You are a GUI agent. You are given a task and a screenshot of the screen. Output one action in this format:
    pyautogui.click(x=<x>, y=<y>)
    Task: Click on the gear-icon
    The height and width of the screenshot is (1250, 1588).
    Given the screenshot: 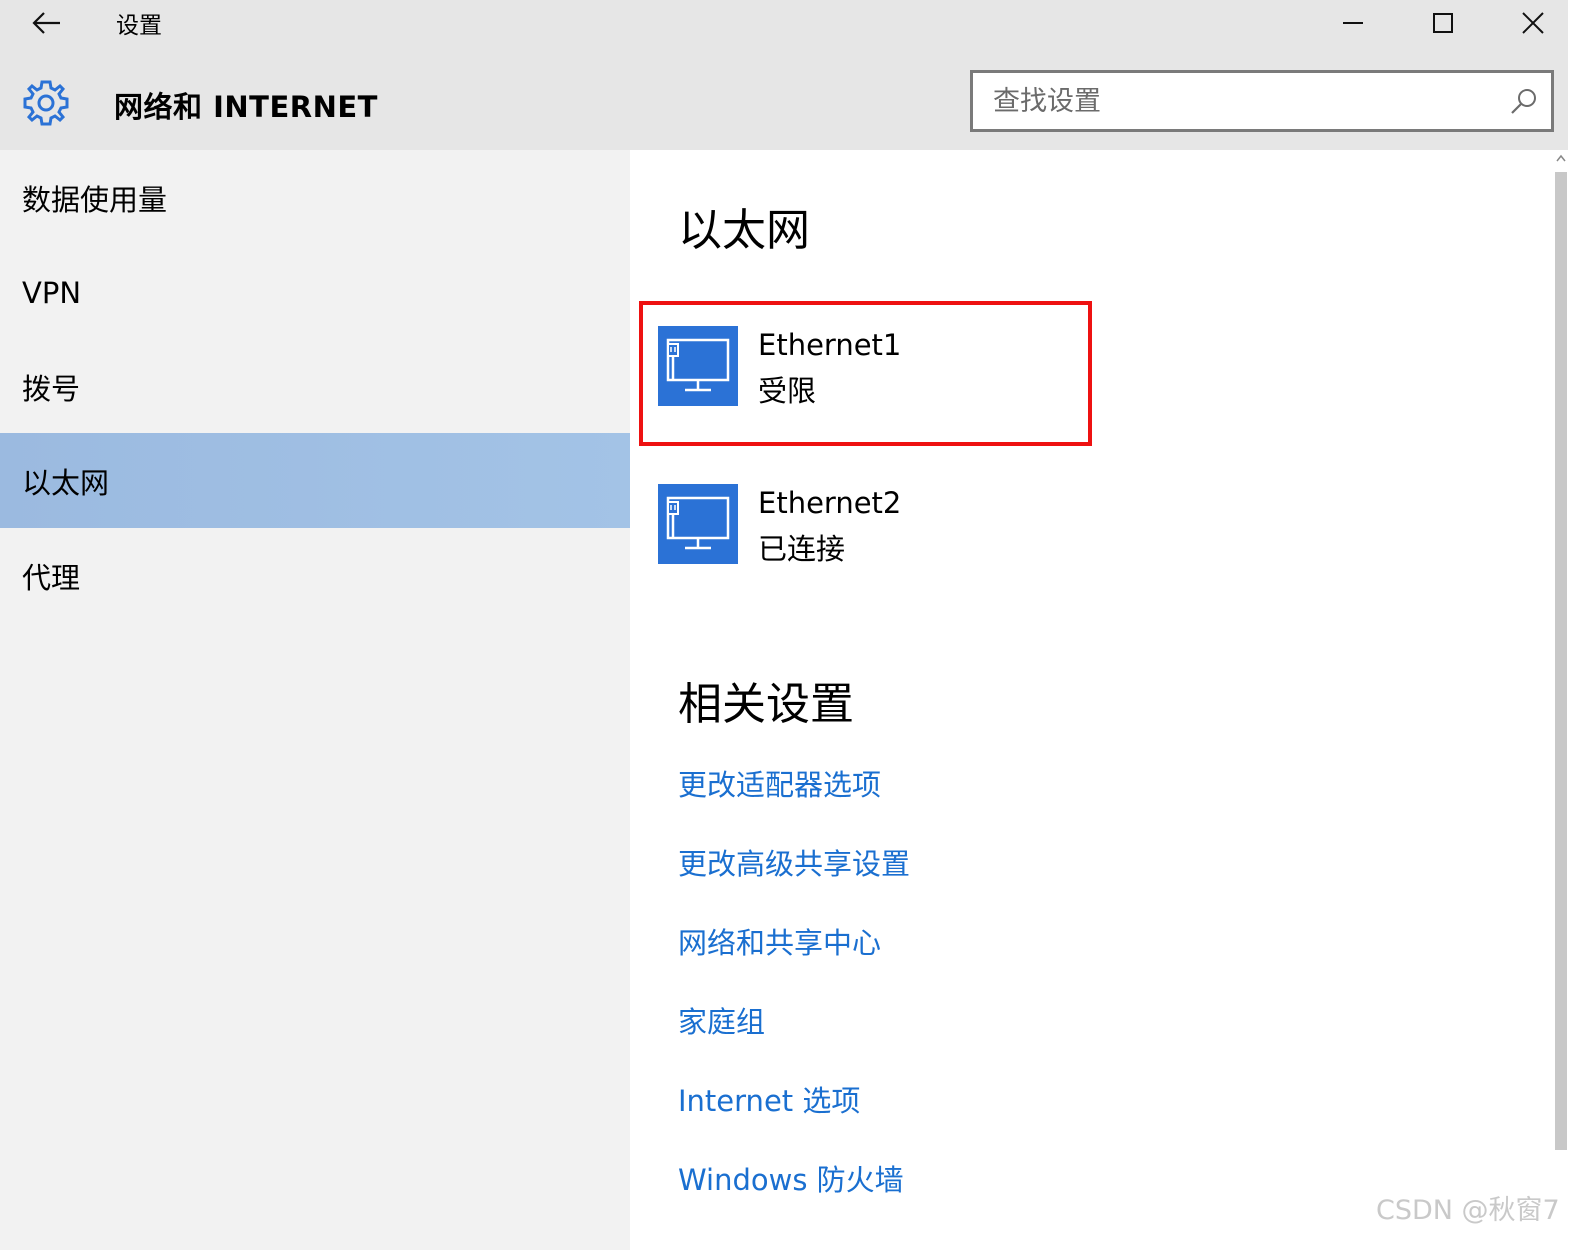 What is the action you would take?
    pyautogui.click(x=46, y=103)
    